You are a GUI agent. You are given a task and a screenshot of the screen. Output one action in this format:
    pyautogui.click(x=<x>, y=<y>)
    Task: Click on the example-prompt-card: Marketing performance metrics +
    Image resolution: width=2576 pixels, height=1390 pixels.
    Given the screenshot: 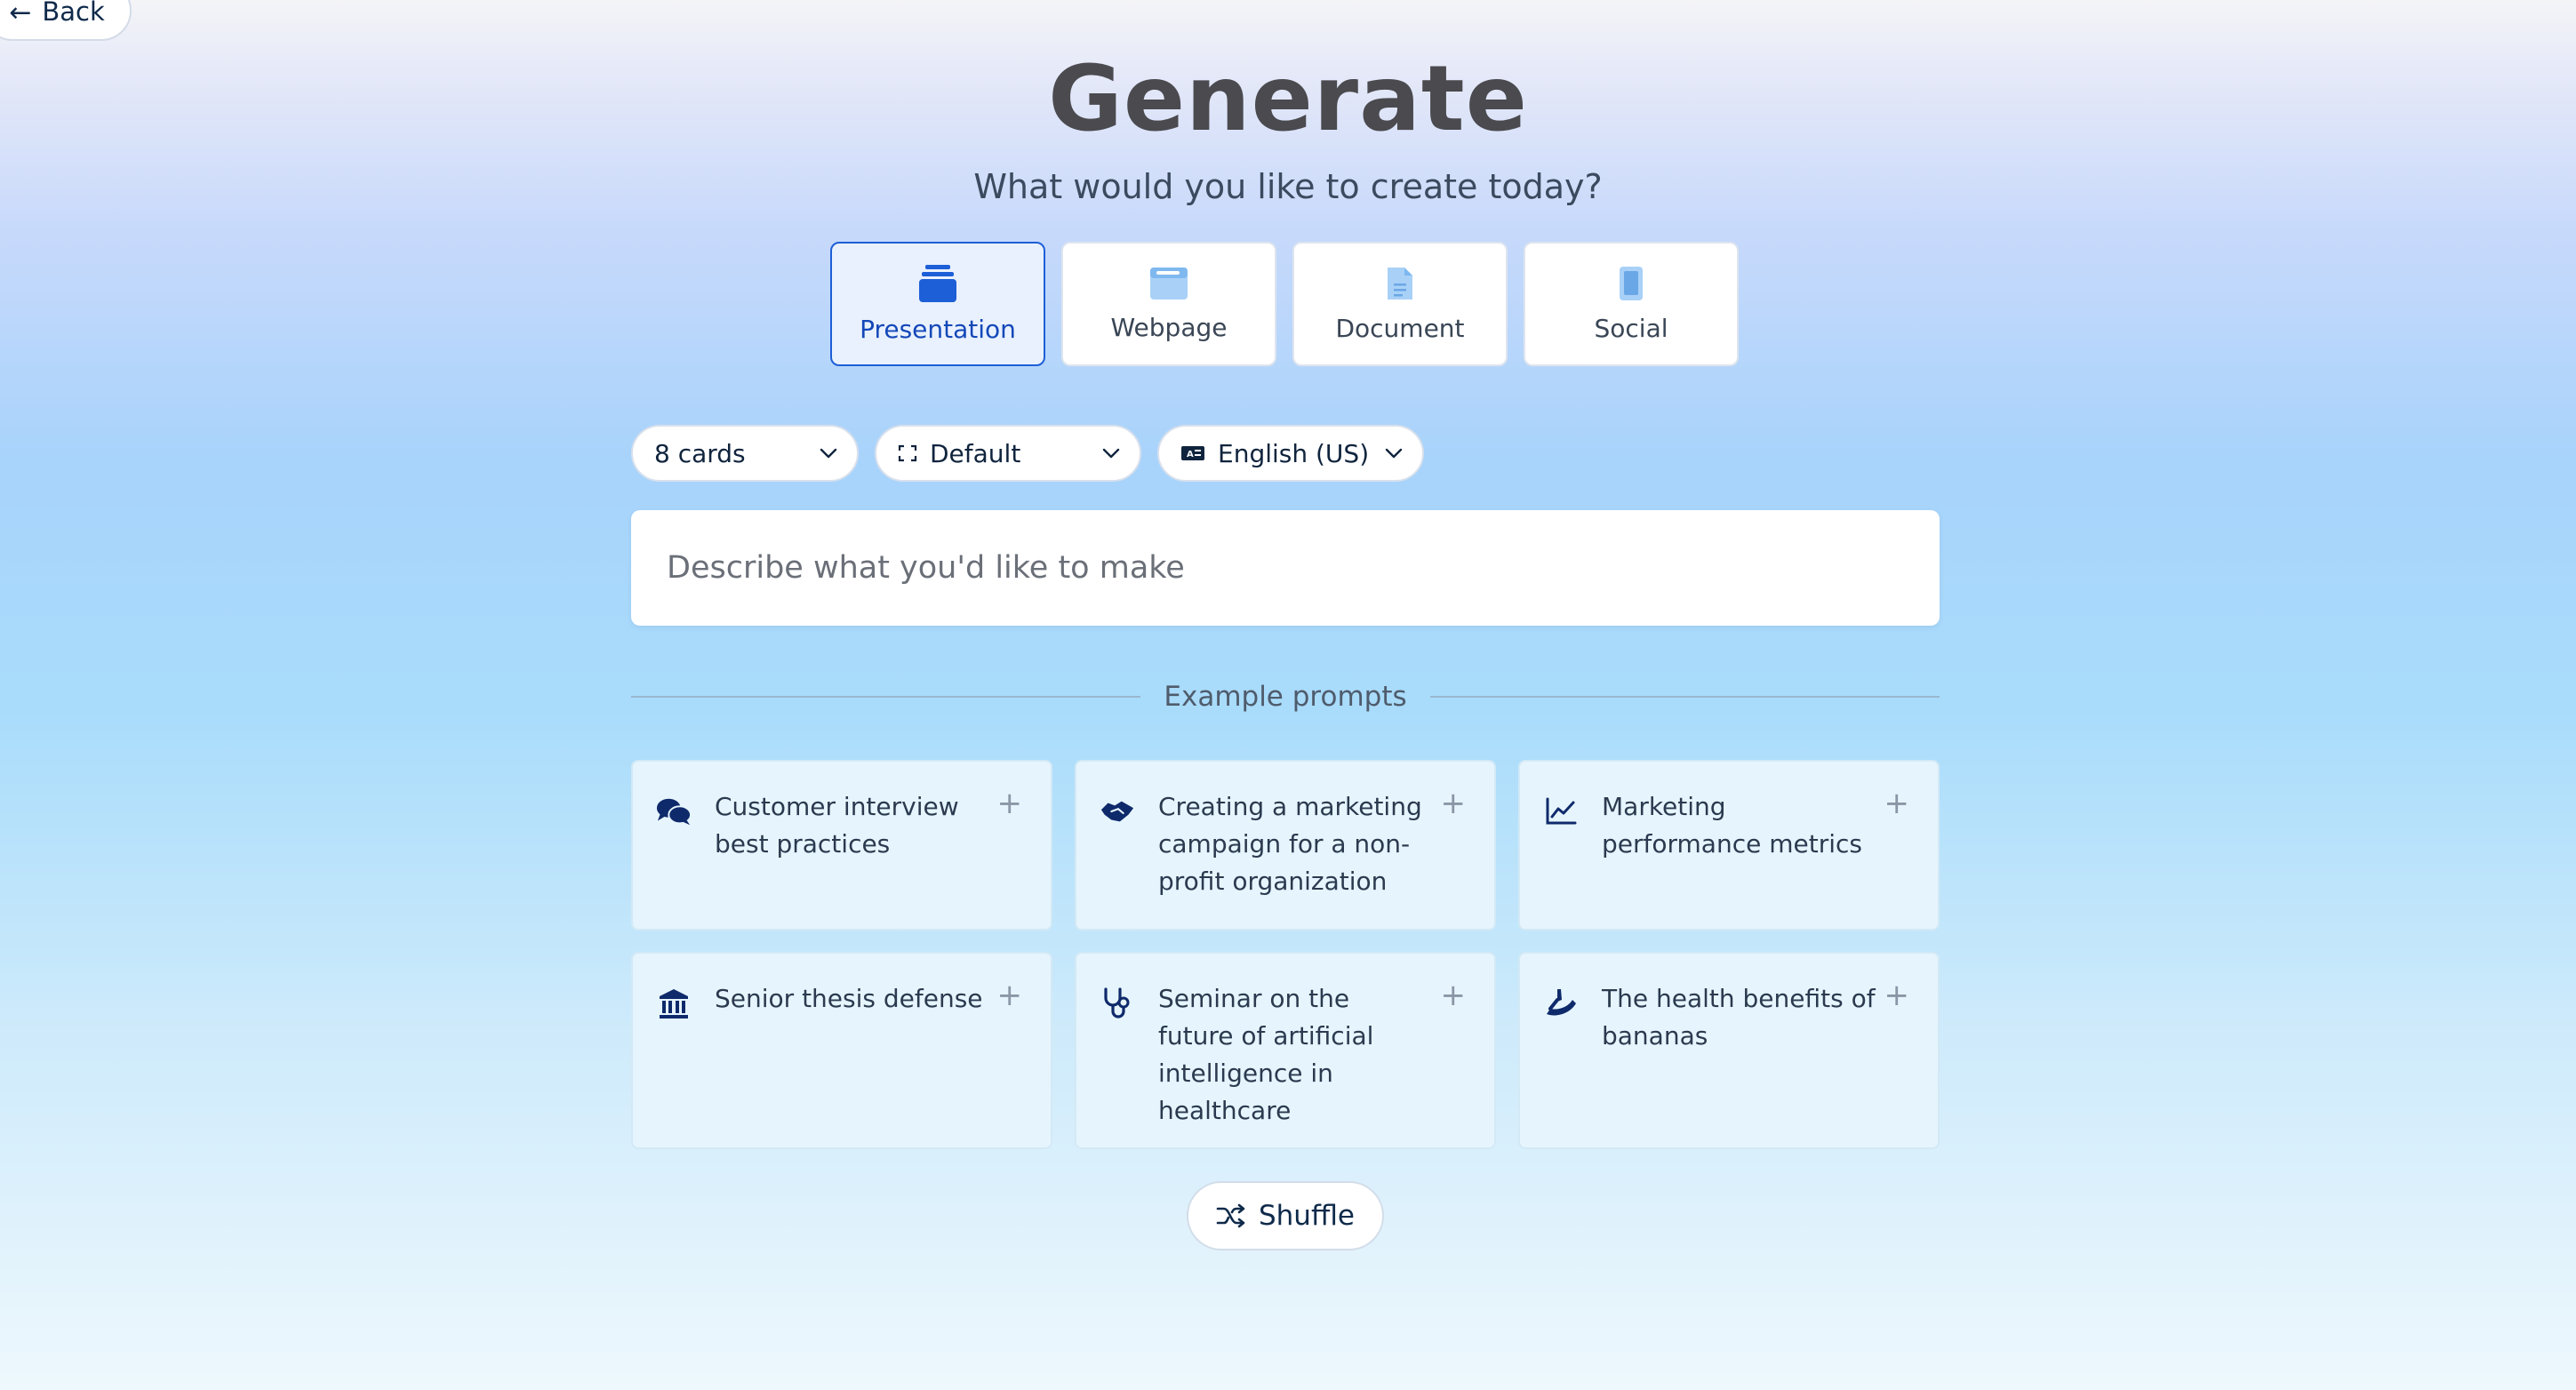 What is the action you would take?
    pyautogui.click(x=1729, y=845)
    